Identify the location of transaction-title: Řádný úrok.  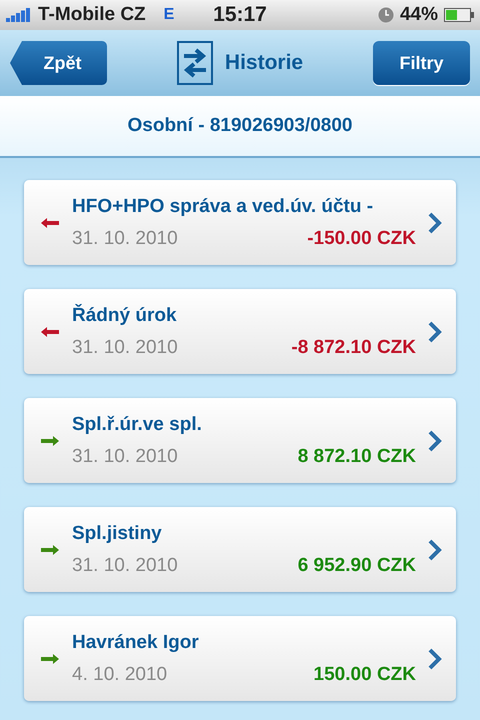
(125, 315).